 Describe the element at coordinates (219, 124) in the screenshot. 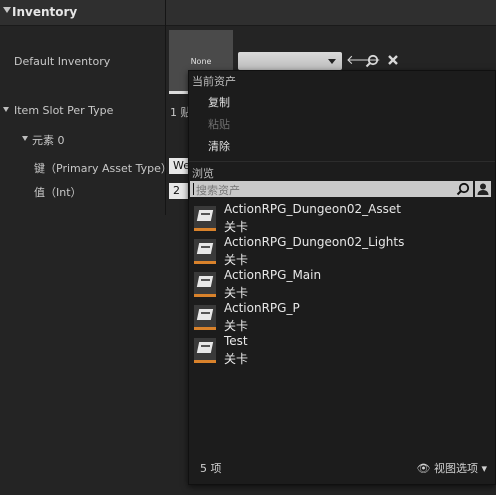

I see `paste-menu-item: 粘贴` at that location.